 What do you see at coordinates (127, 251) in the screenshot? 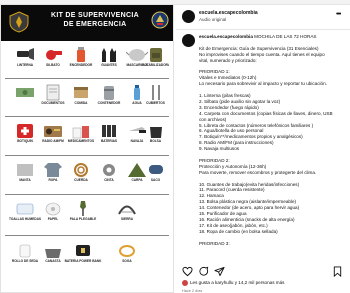
I see `cord-icon` at bounding box center [127, 251].